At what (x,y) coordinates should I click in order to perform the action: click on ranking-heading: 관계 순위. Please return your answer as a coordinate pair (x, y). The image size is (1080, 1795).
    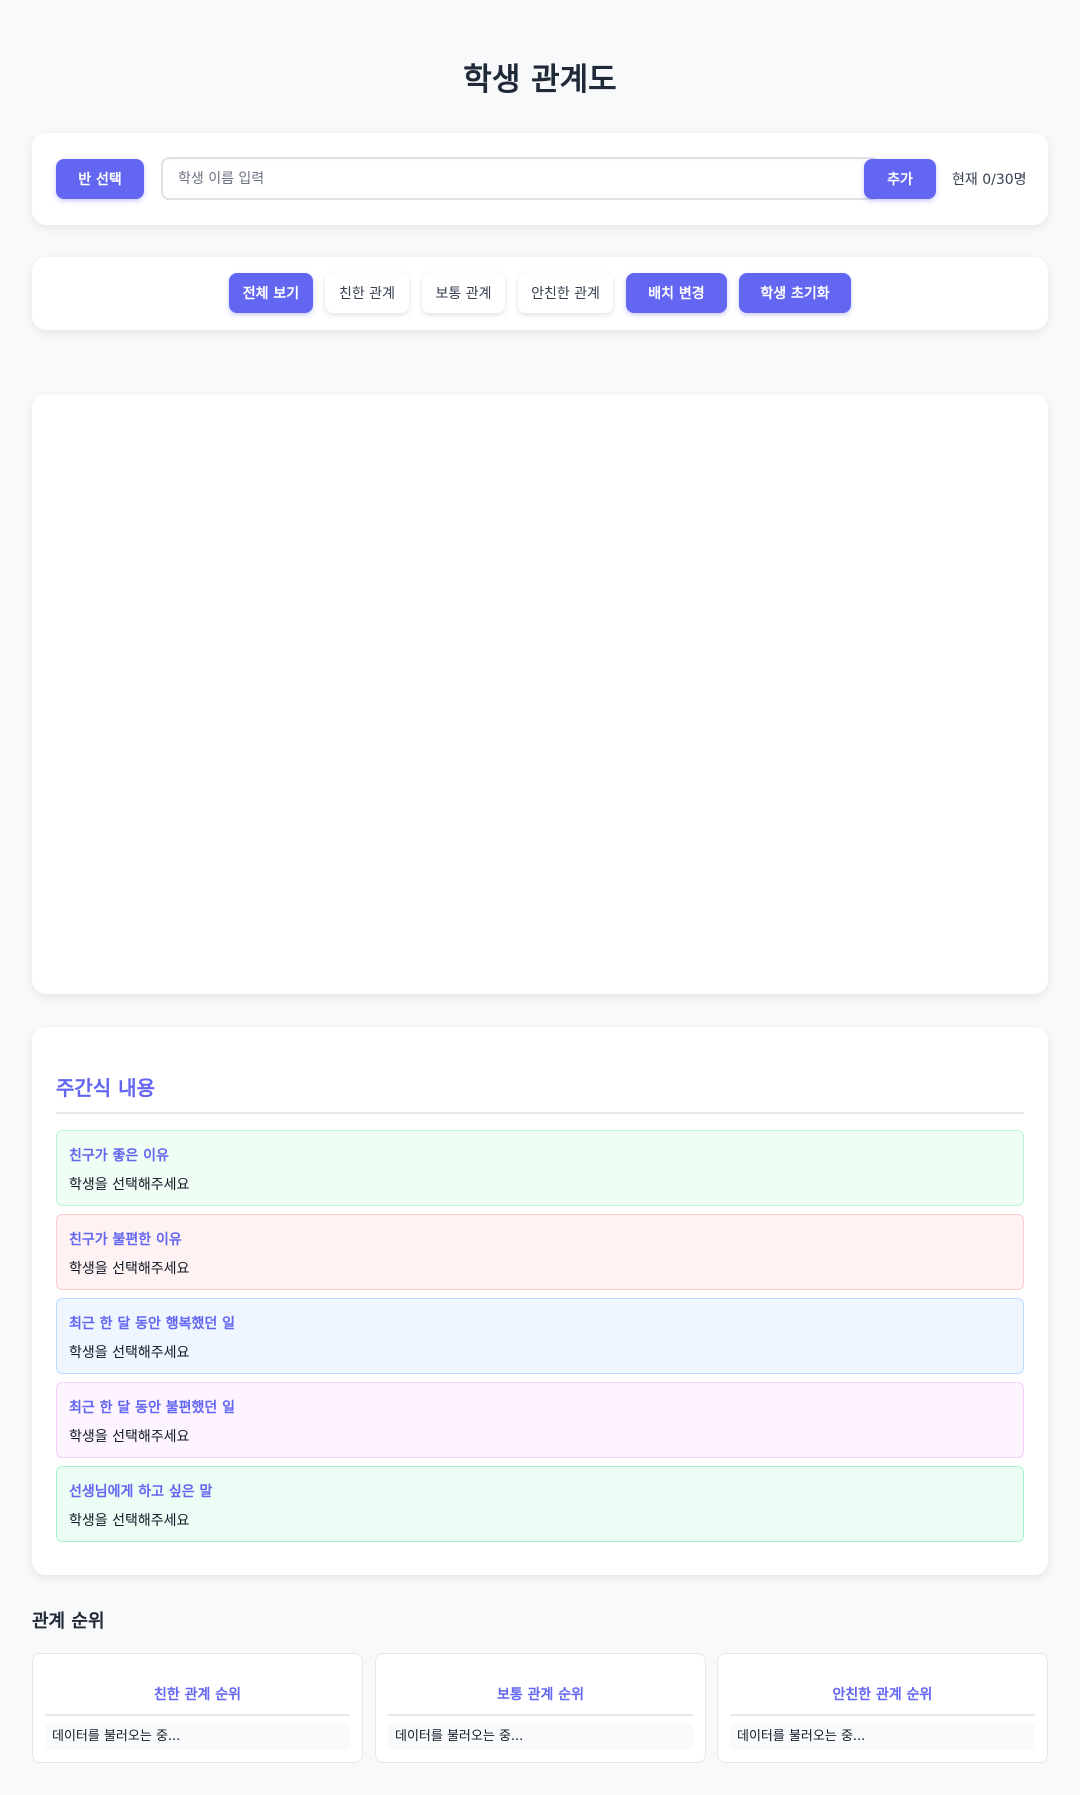
    Looking at the image, I should click on (68, 1621).